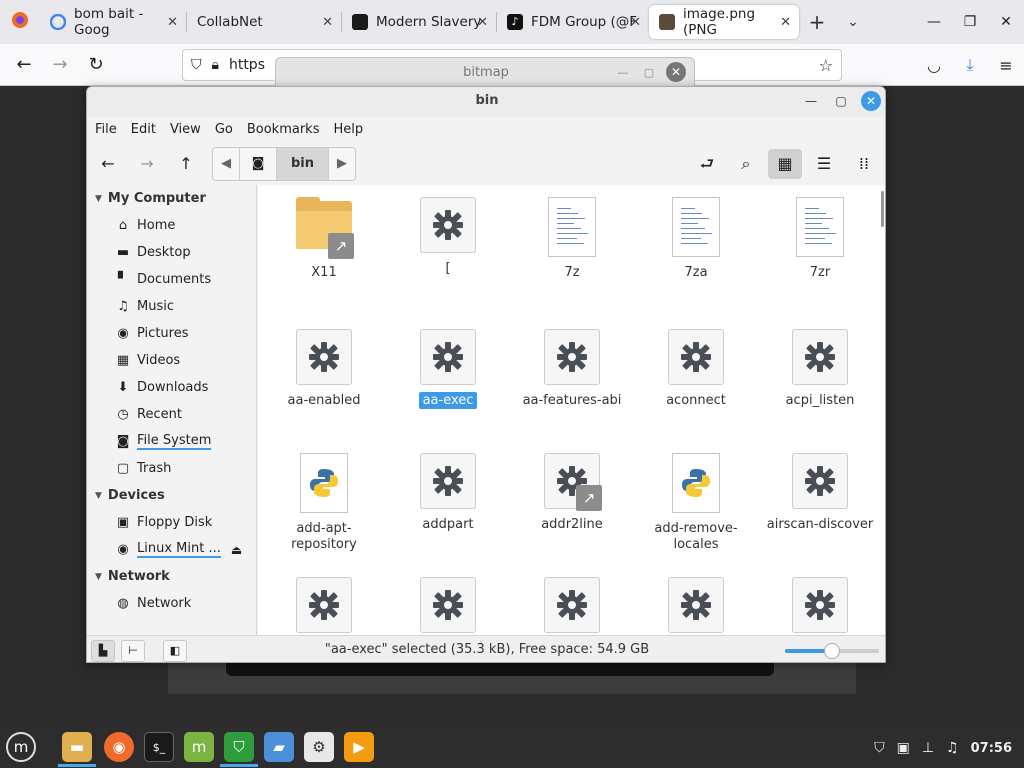 This screenshot has width=1024, height=768. What do you see at coordinates (324, 369) in the screenshot?
I see `file-item: aa-enabled` at bounding box center [324, 369].